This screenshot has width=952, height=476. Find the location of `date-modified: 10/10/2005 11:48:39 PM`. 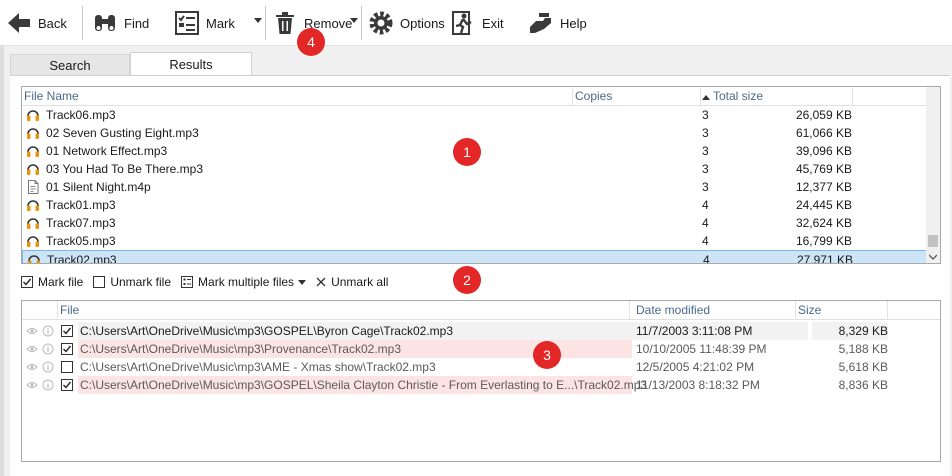

date-modified: 10/10/2005 11:48:39 PM is located at coordinates (701, 349).